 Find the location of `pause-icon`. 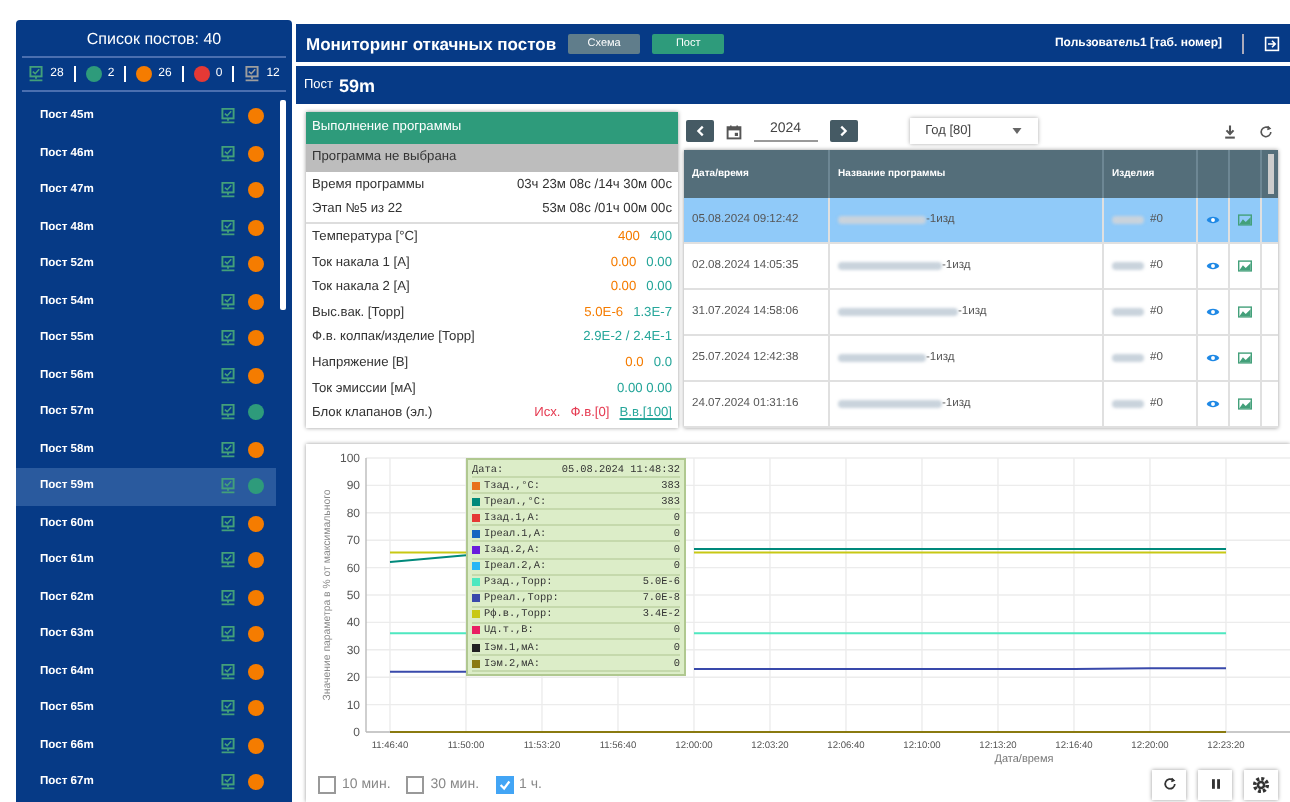

pause-icon is located at coordinates (1215, 784).